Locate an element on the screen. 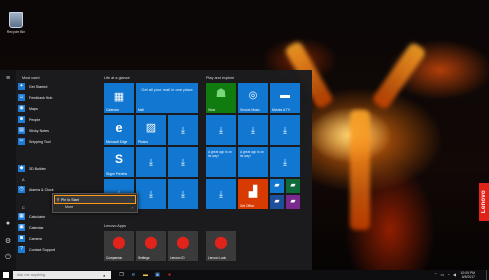 This screenshot has width=489, height=280. tile-group-header: Lenovo Apps is located at coordinates (115, 226).